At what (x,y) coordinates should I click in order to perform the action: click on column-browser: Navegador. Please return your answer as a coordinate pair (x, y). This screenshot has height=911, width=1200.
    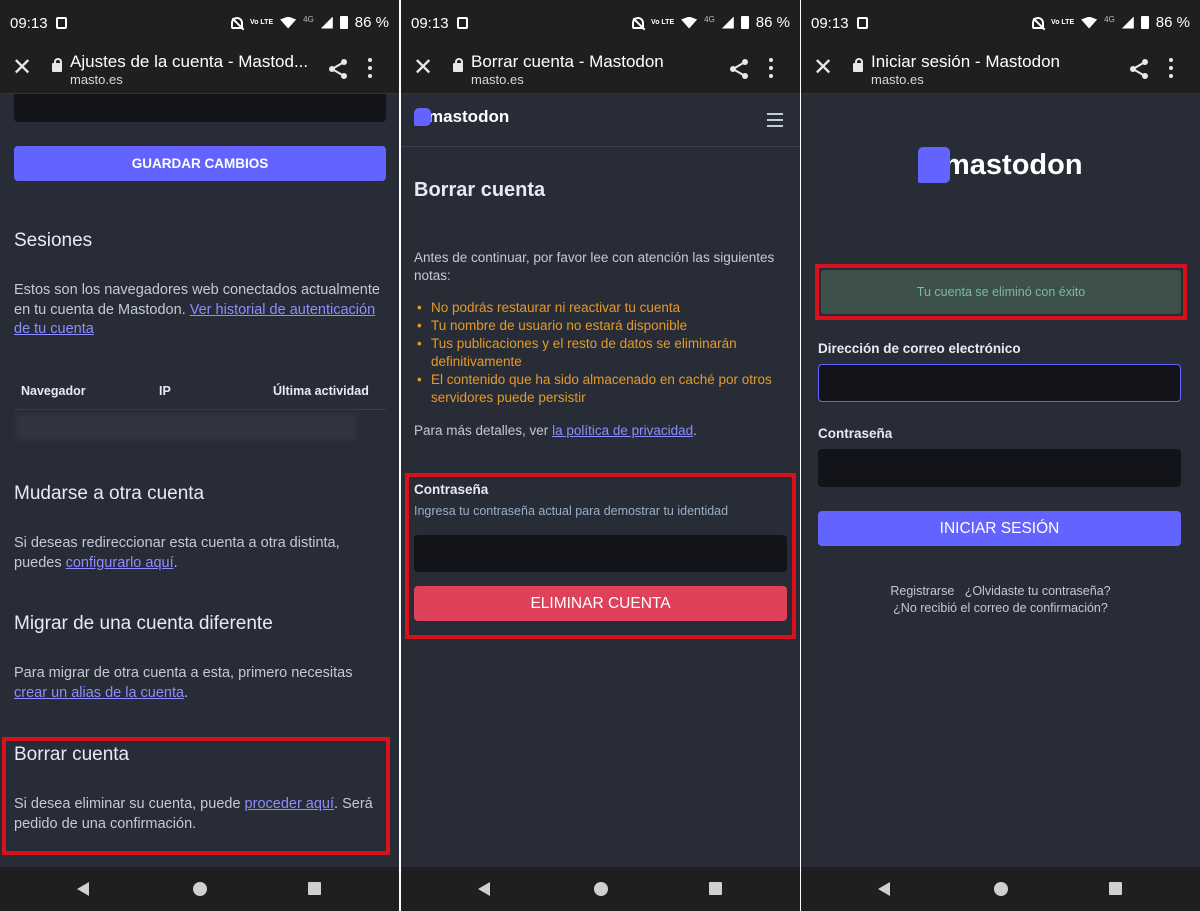
    Looking at the image, I should click on (53, 391).